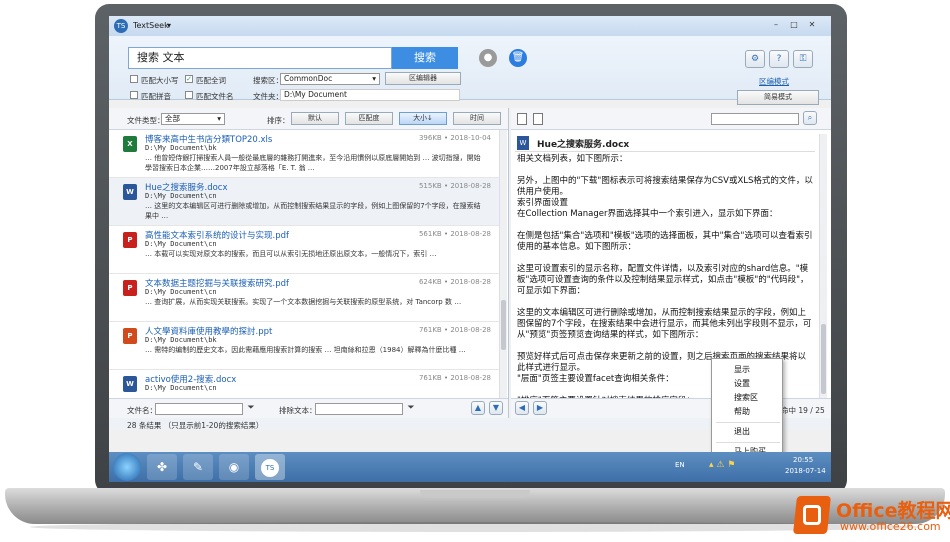 Image resolution: width=950 pixels, height=542 pixels. What do you see at coordinates (779, 59) in the screenshot?
I see `help-icon: ?` at bounding box center [779, 59].